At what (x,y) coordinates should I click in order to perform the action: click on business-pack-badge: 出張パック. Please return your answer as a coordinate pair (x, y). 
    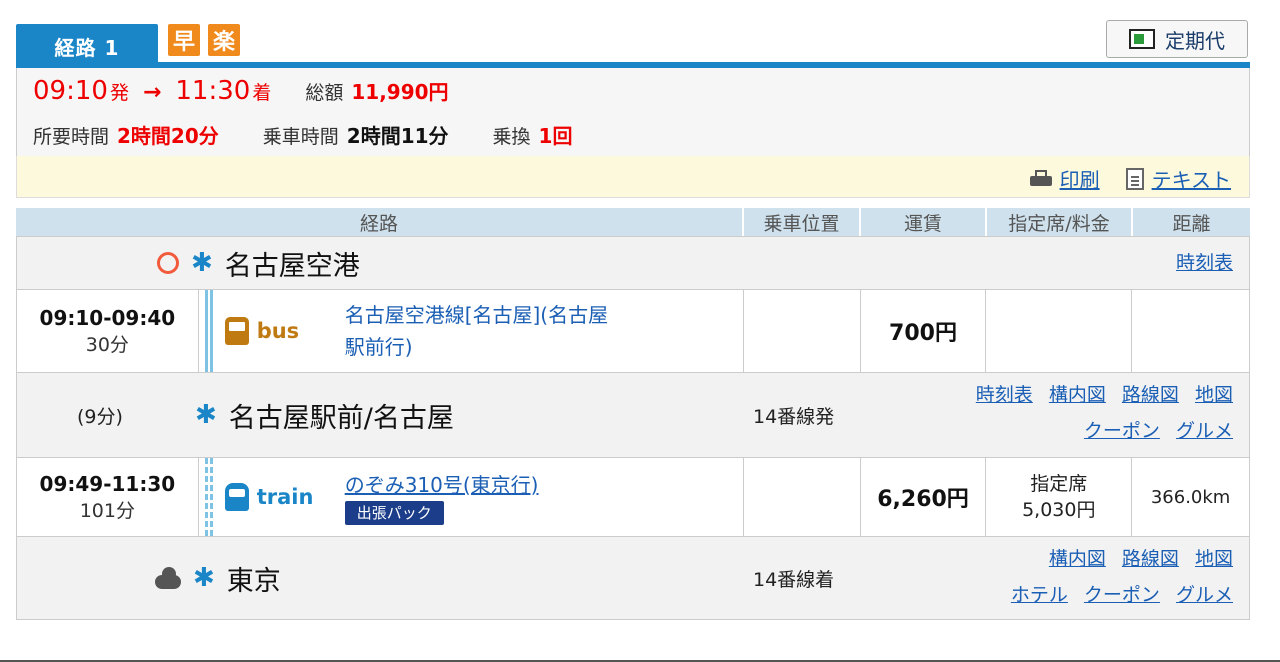
    Looking at the image, I should click on (394, 513).